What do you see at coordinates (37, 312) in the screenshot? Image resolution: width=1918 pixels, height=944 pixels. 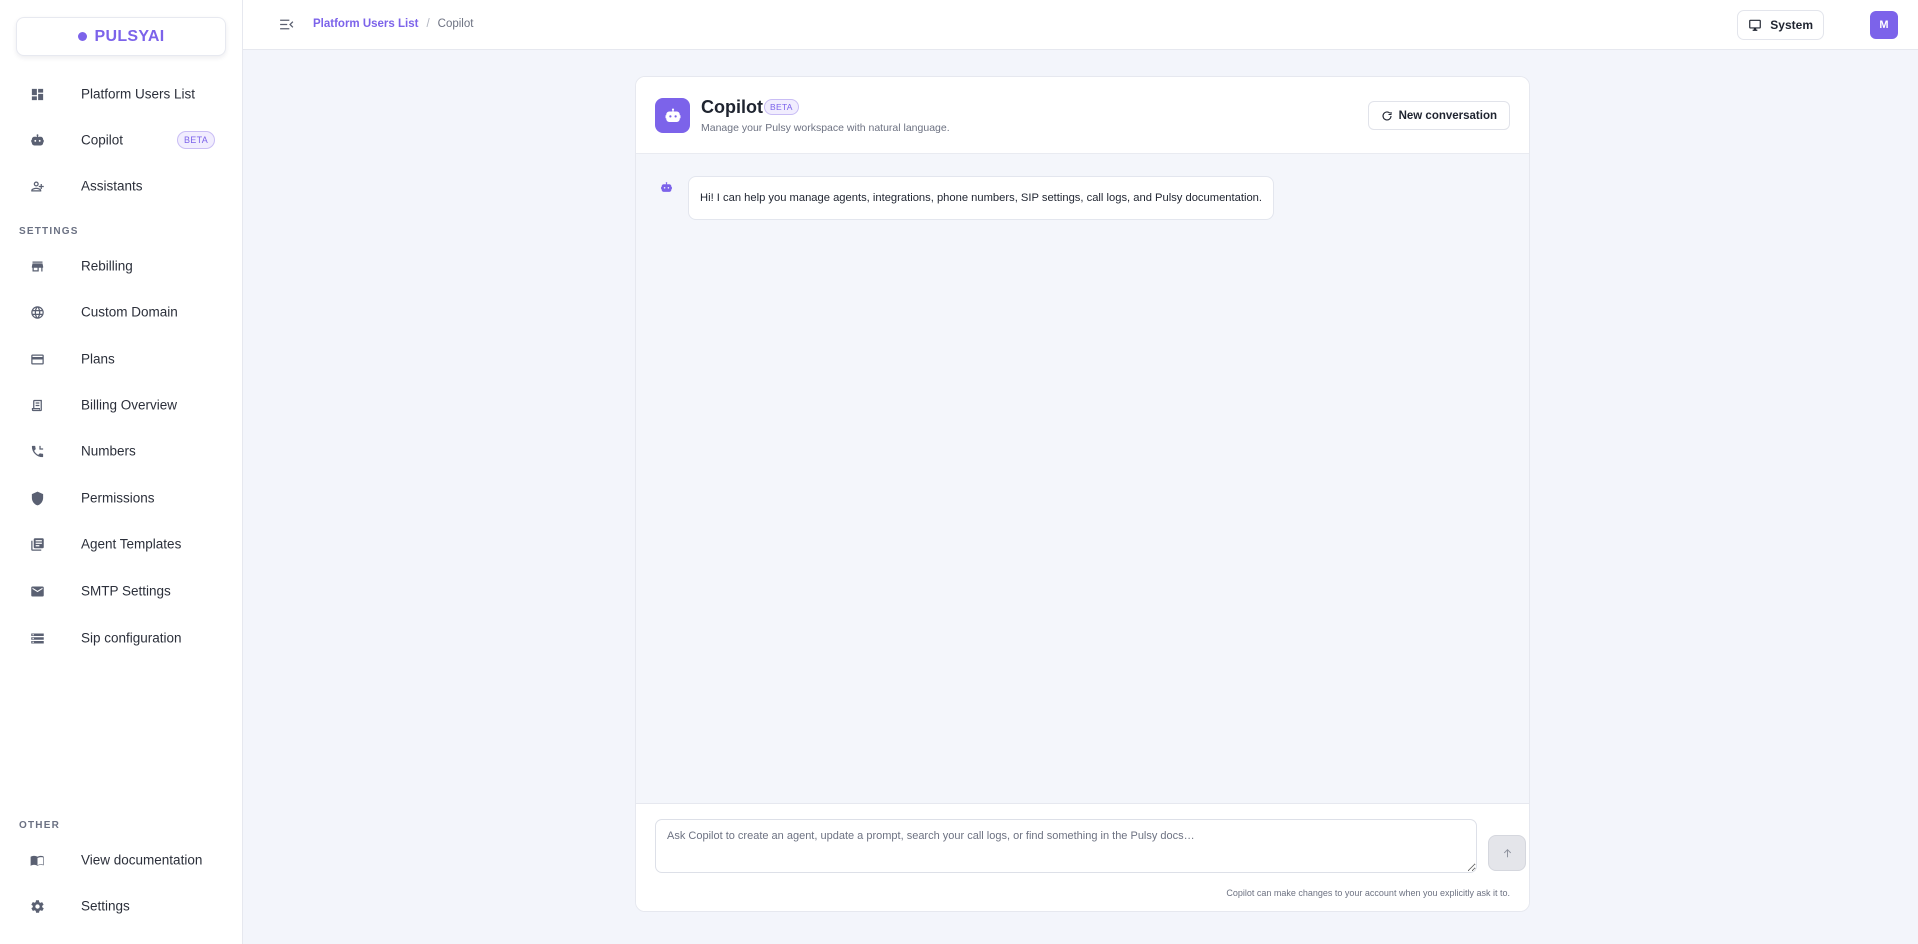 I see `globe-icon` at bounding box center [37, 312].